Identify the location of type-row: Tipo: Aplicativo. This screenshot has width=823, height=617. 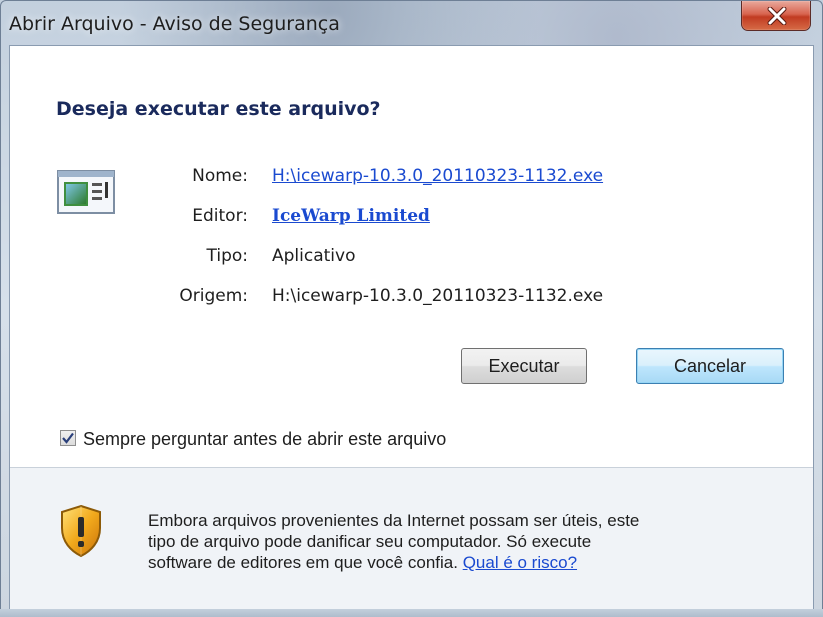
(411, 258).